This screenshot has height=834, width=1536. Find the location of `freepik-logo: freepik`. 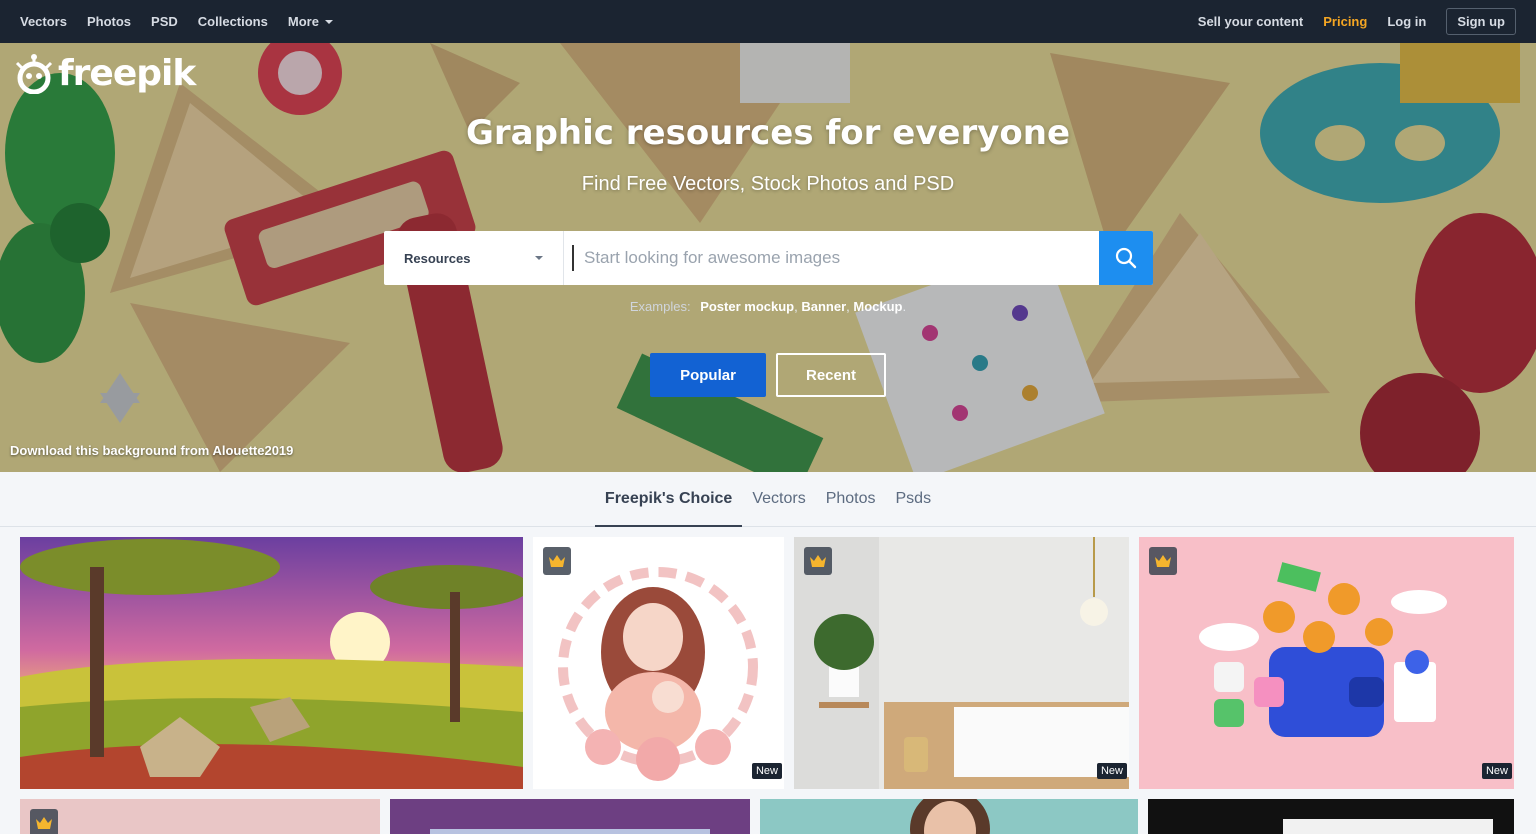

freepik-logo: freepik is located at coordinates (105, 73).